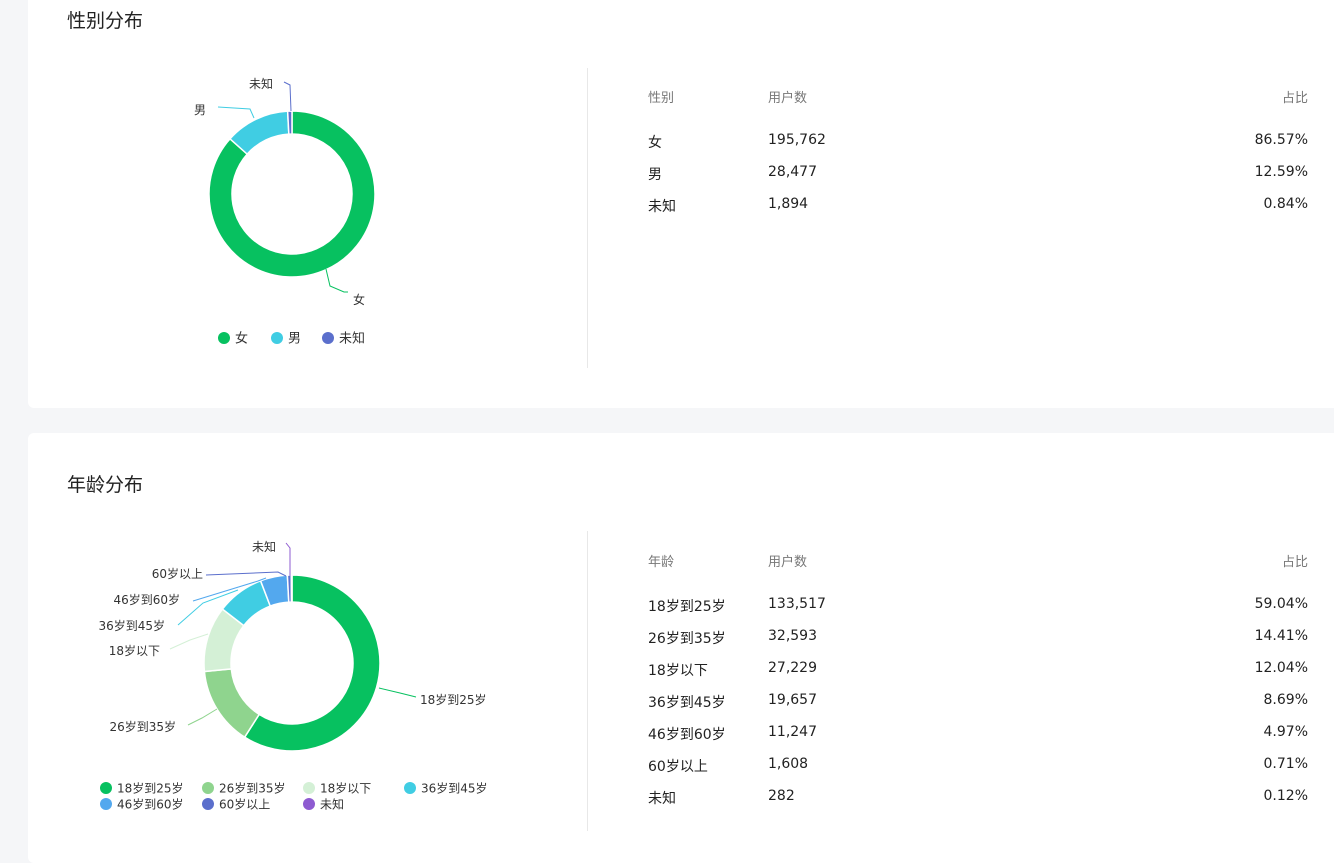 This screenshot has height=863, width=1334. I want to click on row-count: 32,593, so click(792, 636).